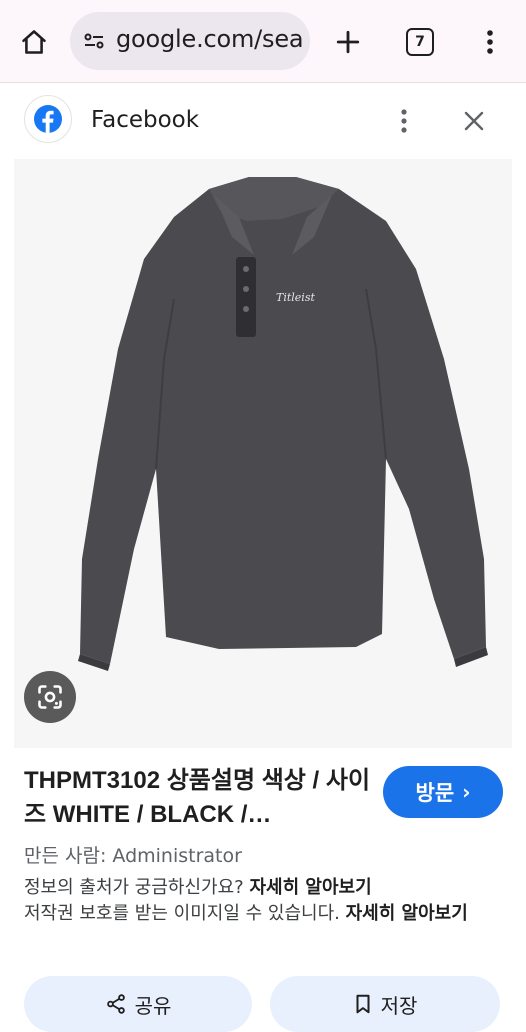 The width and height of the screenshot is (526, 1032). Describe the element at coordinates (50, 697) in the screenshot. I see `google-lens-icon` at that location.